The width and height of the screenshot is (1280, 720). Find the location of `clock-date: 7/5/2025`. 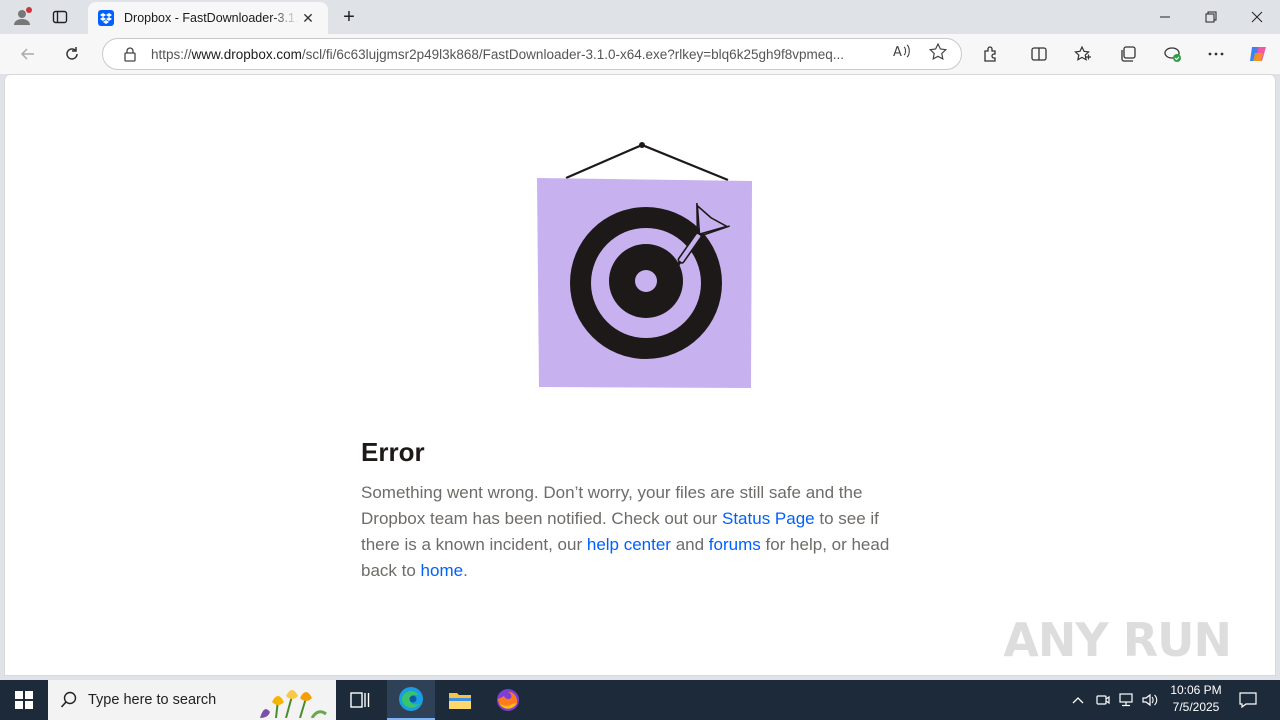

clock-date: 7/5/2025 is located at coordinates (1196, 707).